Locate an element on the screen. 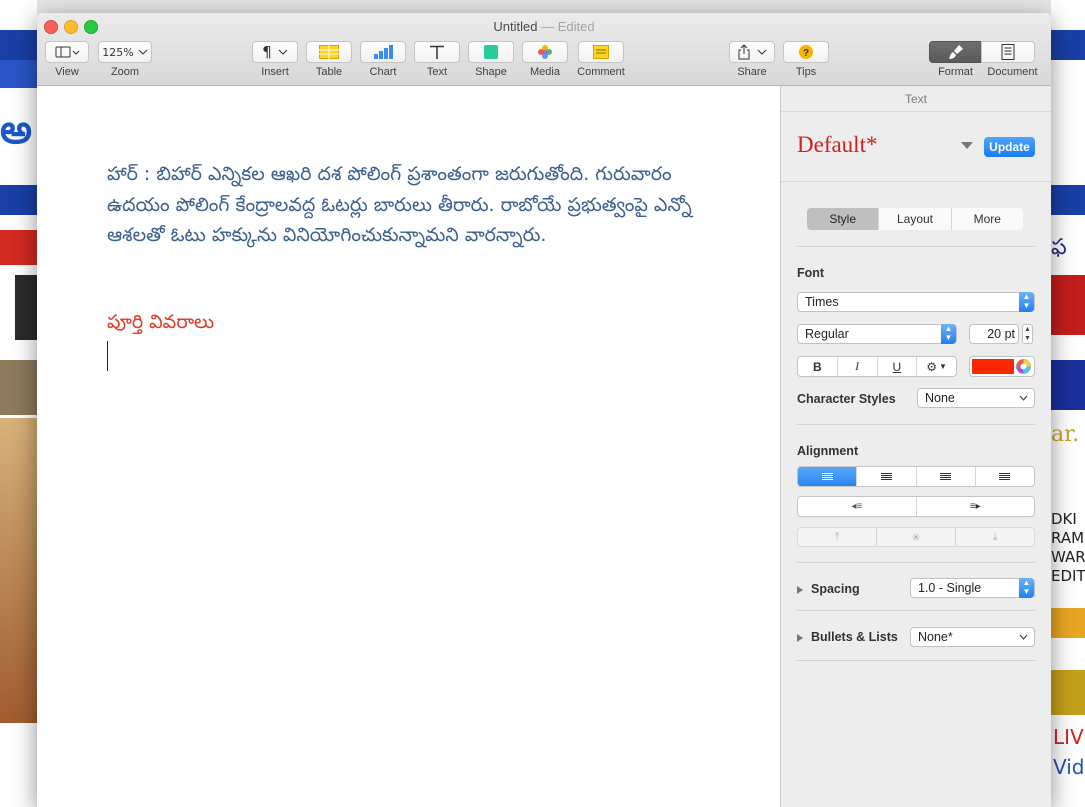 Image resolution: width=1085 pixels, height=807 pixels. sidebar-view-icon is located at coordinates (67, 52).